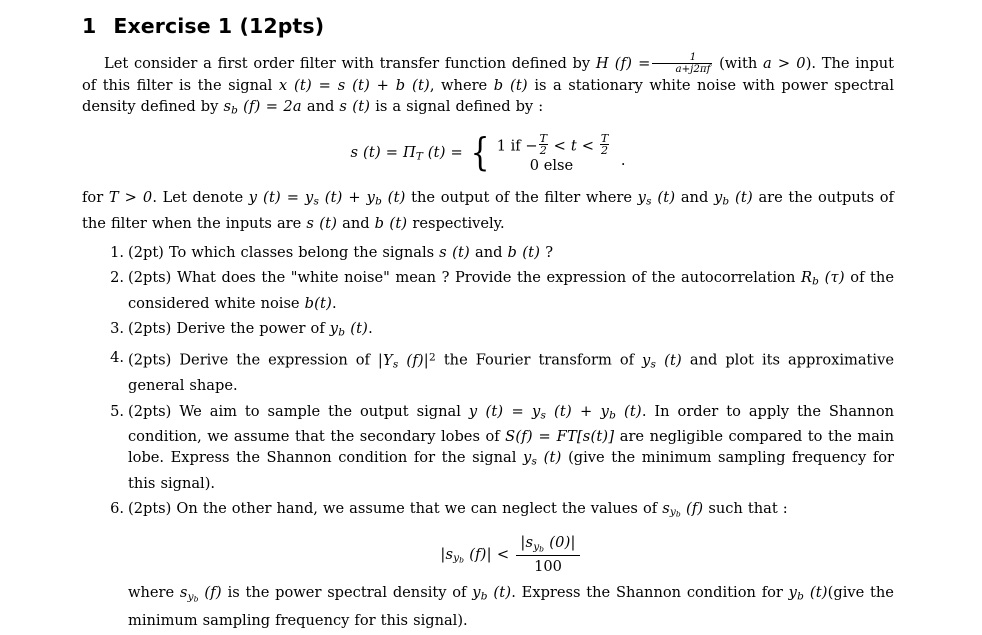  Describe the element at coordinates (806, 277) in the screenshot. I see `math-R-base: R` at that location.